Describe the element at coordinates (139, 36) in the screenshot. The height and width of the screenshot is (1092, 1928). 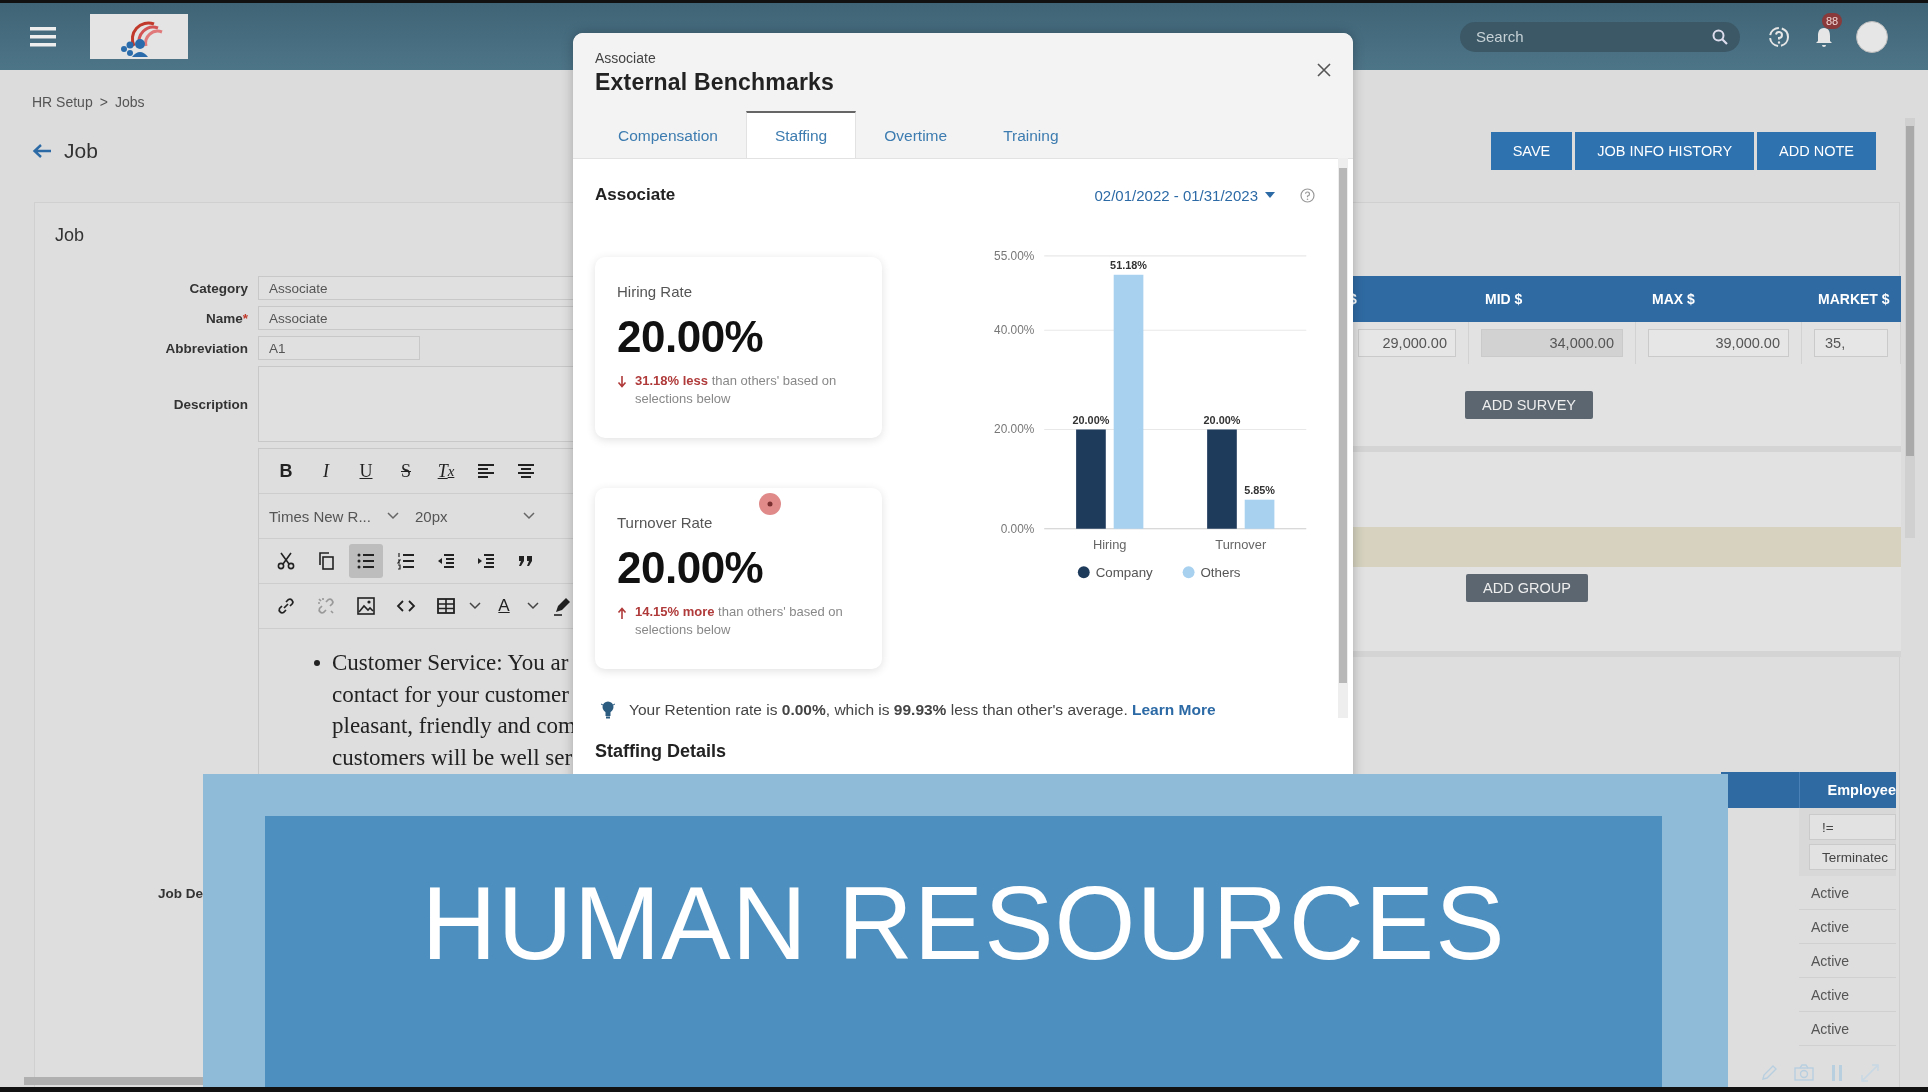
I see `logo` at that location.